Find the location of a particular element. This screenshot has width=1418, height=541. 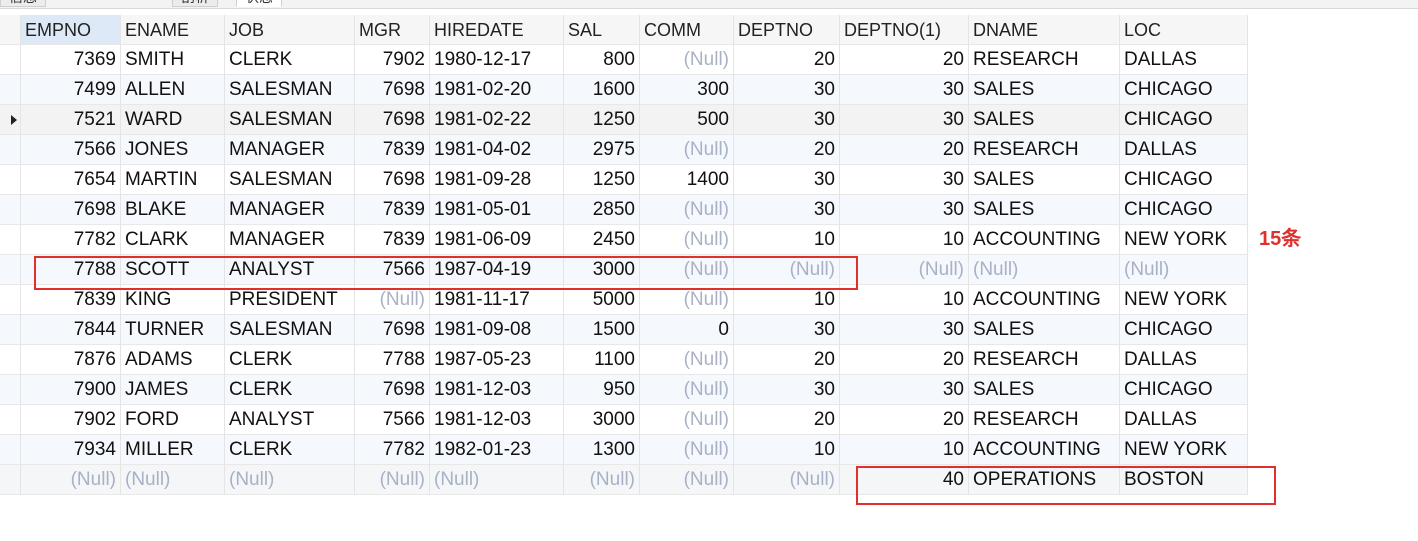

table-cell: 1400 is located at coordinates (687, 180).